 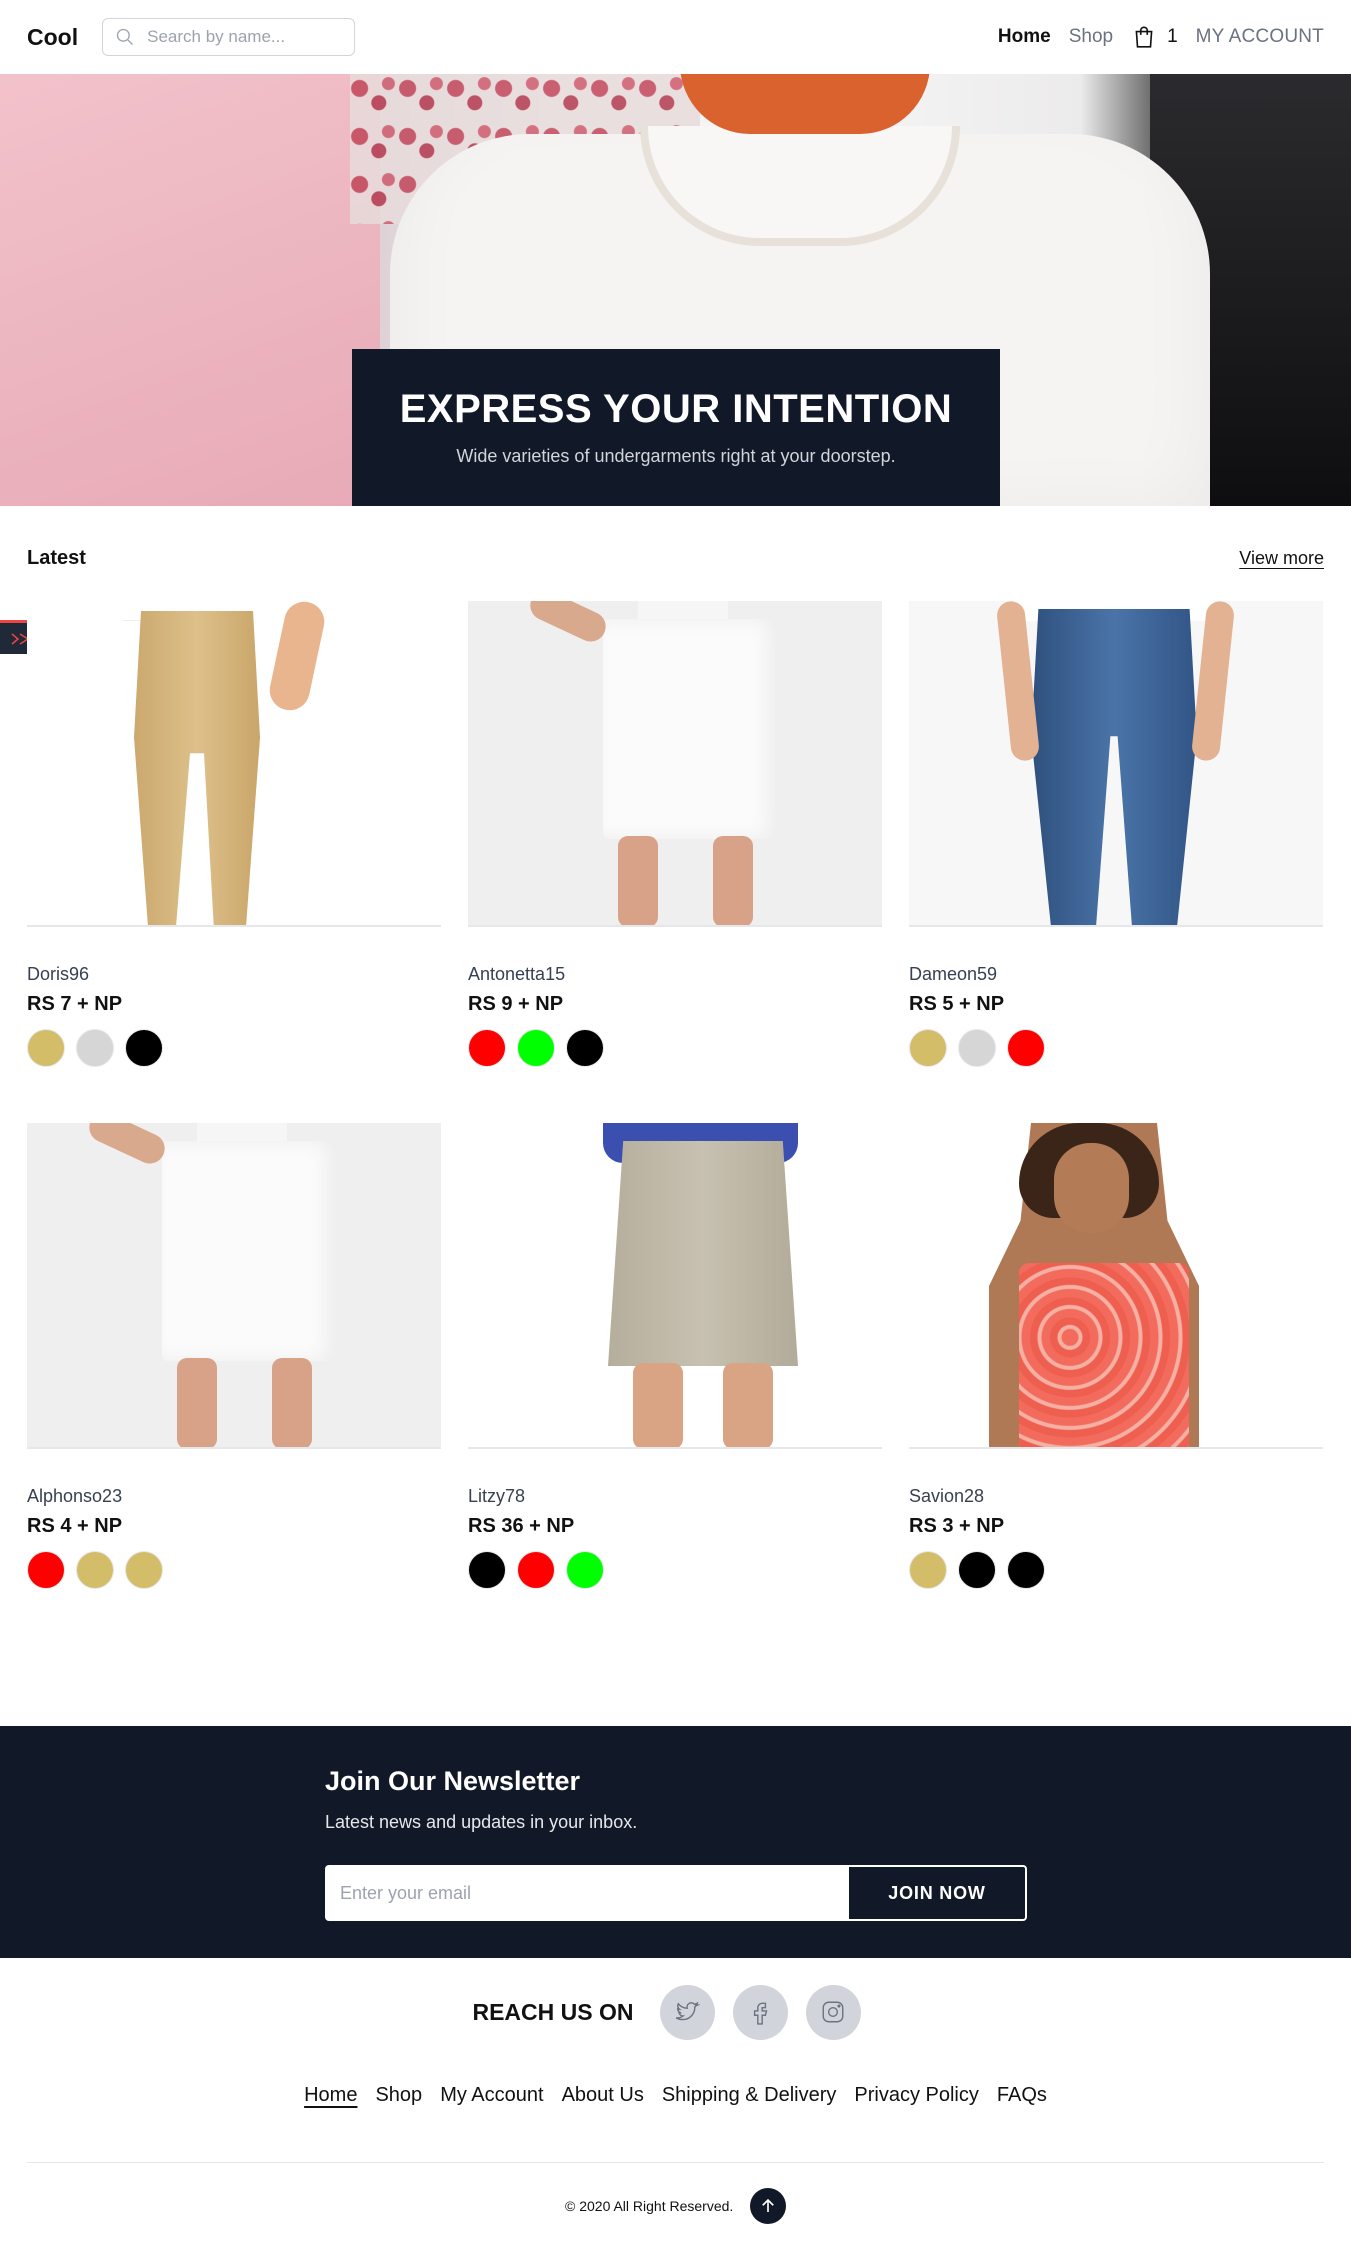 What do you see at coordinates (946, 1496) in the screenshot?
I see `product-name: Savion28` at bounding box center [946, 1496].